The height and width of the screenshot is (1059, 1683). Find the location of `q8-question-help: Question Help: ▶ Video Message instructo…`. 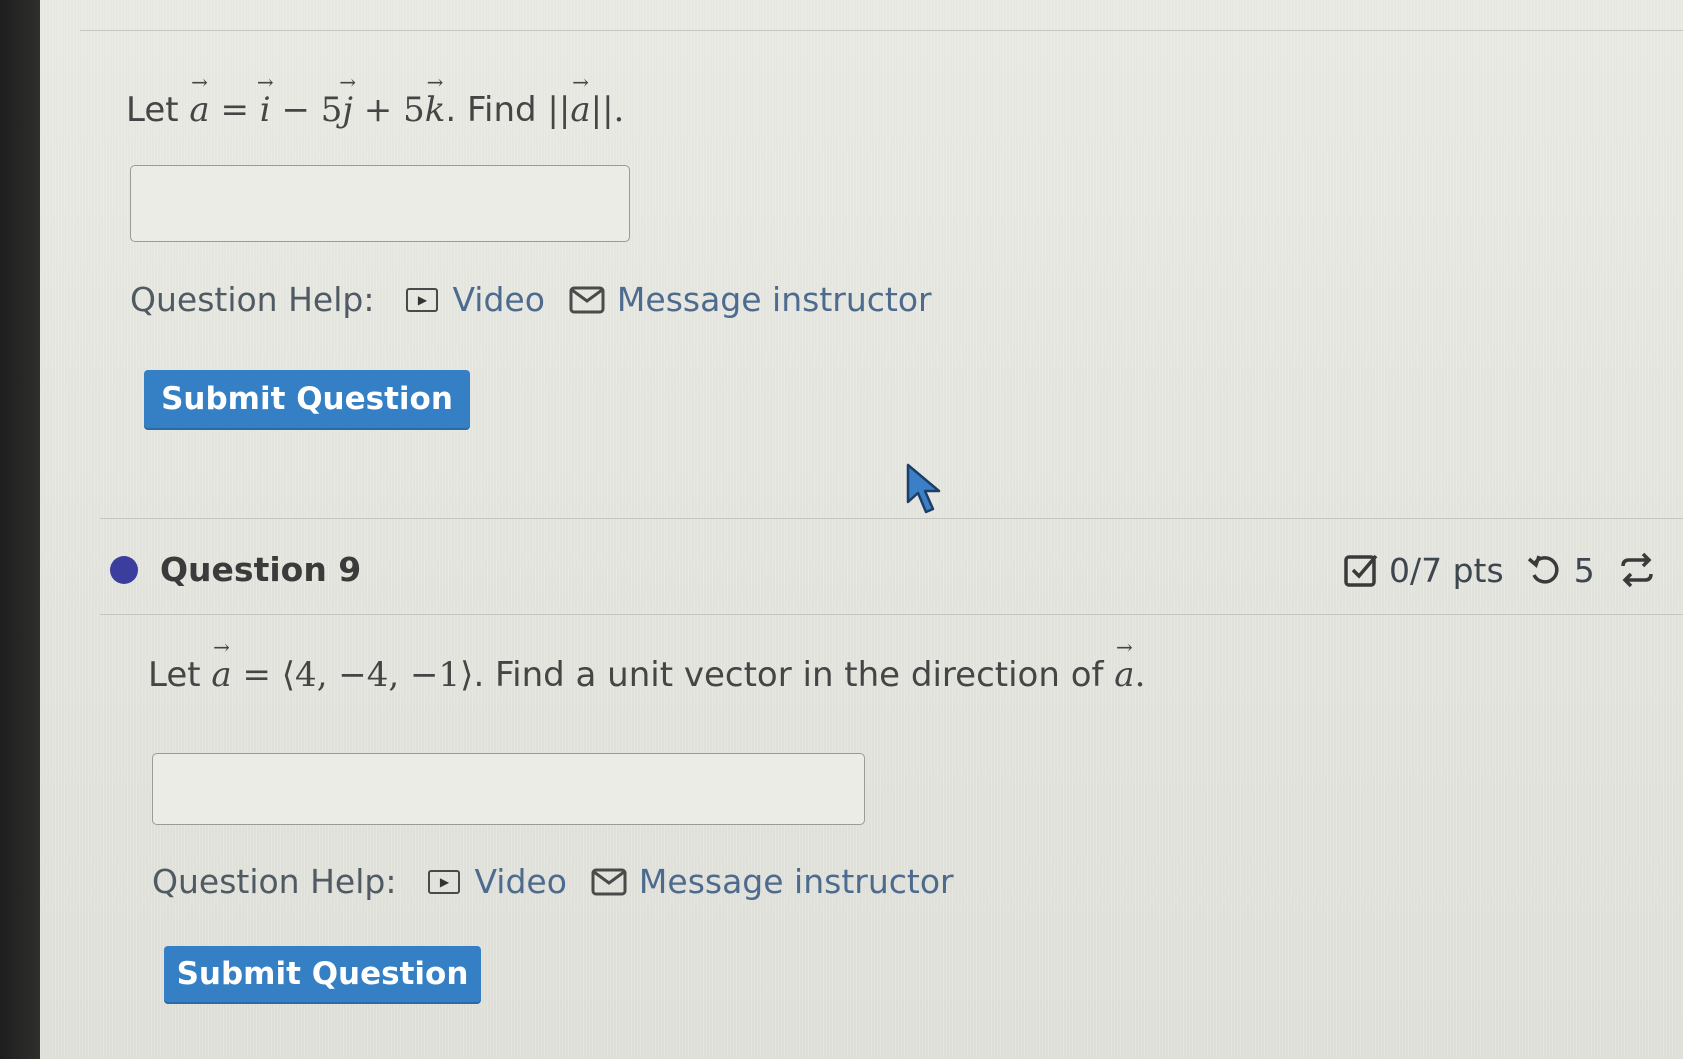

q8-question-help: Question Help: ▶ Video Message instructo… is located at coordinates (543, 299).